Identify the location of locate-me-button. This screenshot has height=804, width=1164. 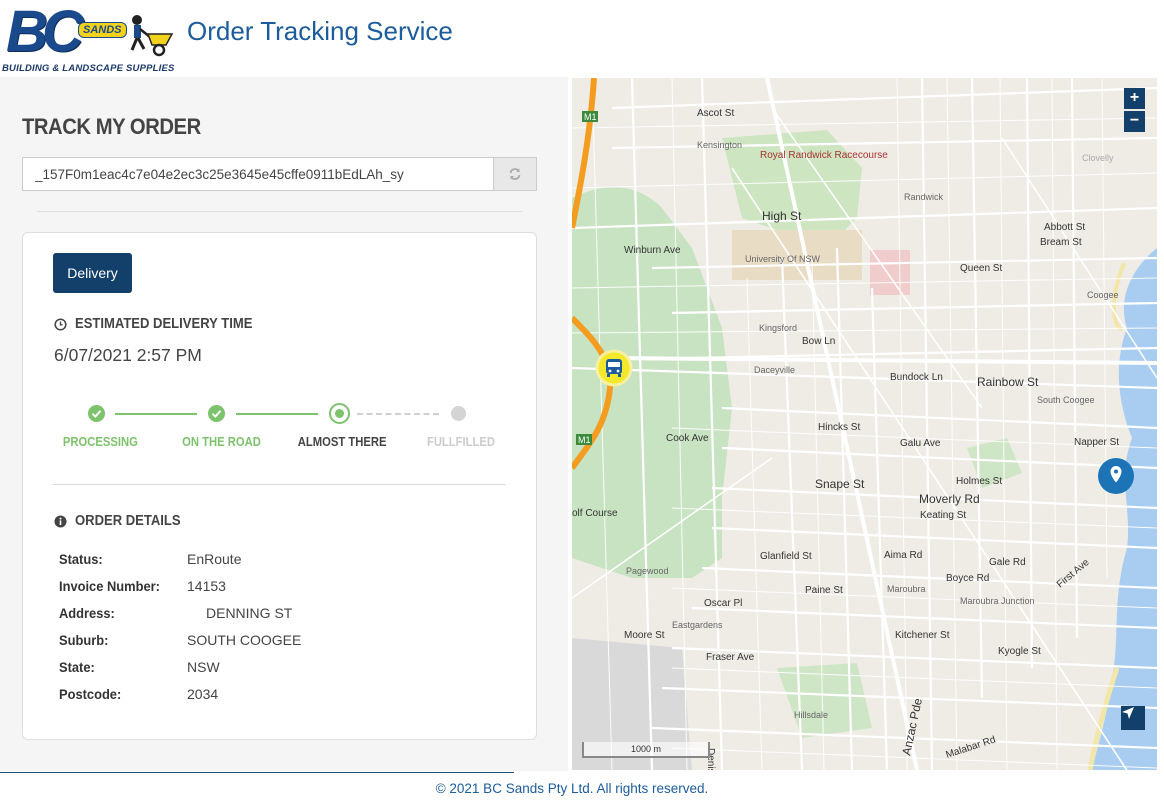
(1133, 718).